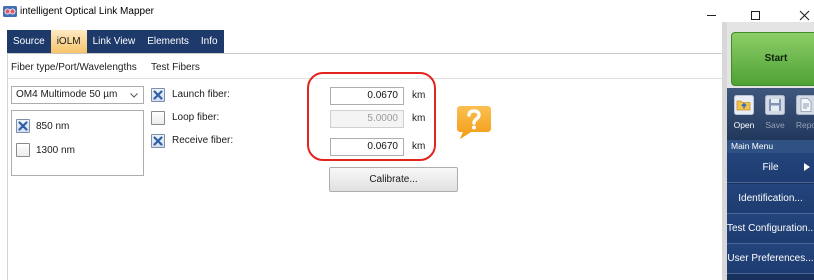 The width and height of the screenshot is (814, 280). Describe the element at coordinates (744, 125) in the screenshot. I see `open-label: Open` at that location.